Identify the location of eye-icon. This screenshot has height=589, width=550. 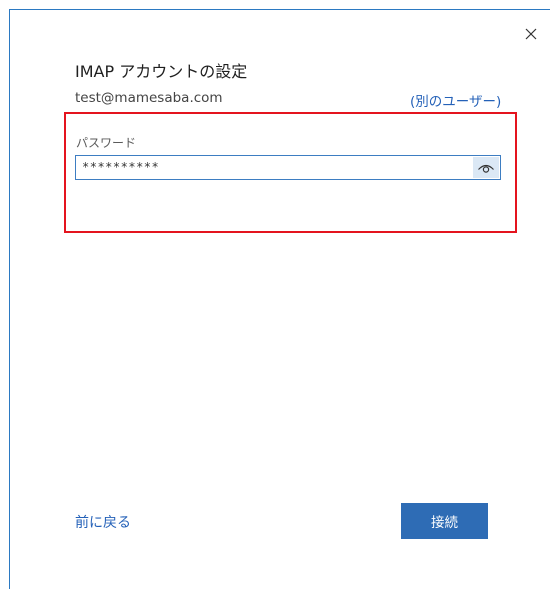
(486, 168).